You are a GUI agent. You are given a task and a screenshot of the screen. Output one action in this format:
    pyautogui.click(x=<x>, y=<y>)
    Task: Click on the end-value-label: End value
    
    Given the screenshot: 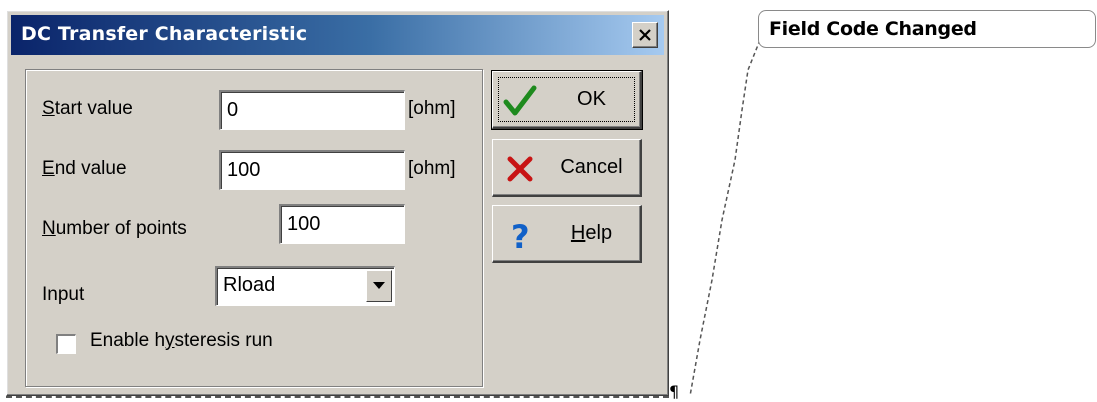 What is the action you would take?
    pyautogui.click(x=84, y=168)
    